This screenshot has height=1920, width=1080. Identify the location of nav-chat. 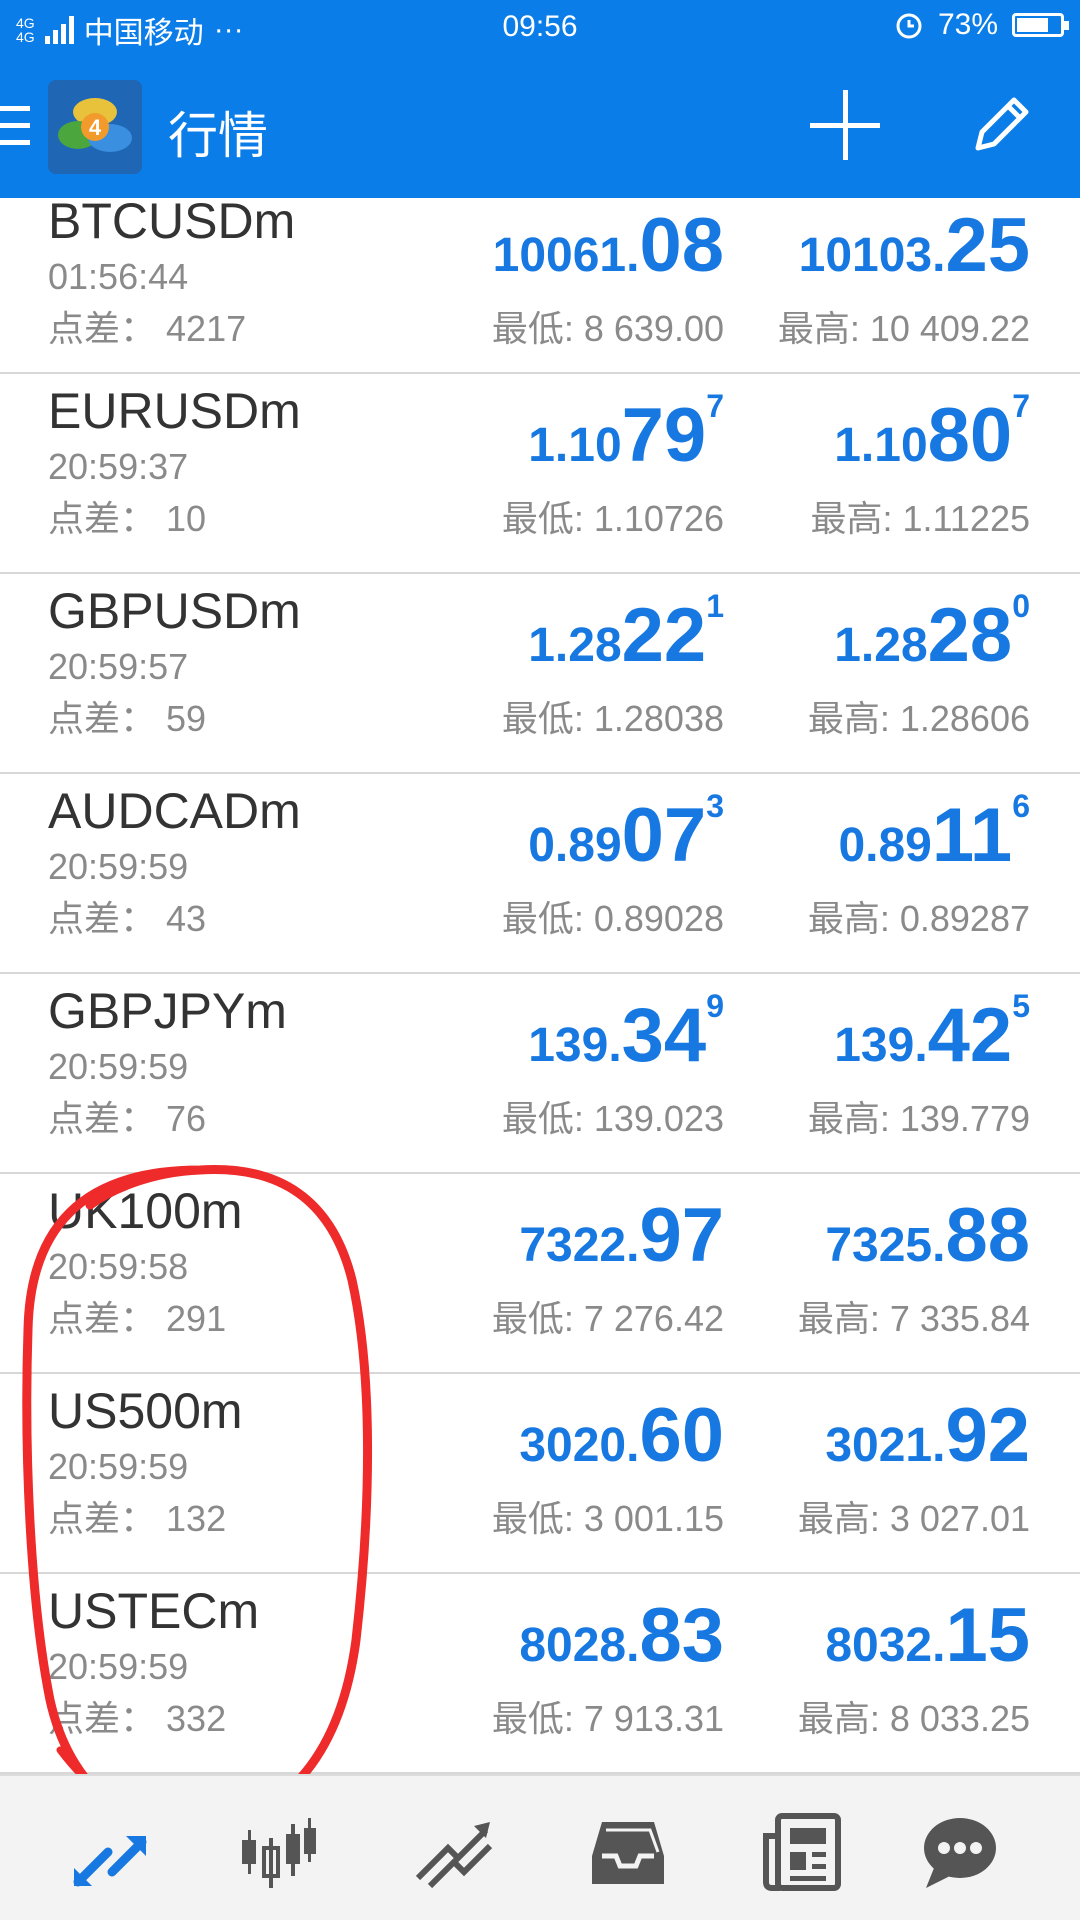
(960, 1852).